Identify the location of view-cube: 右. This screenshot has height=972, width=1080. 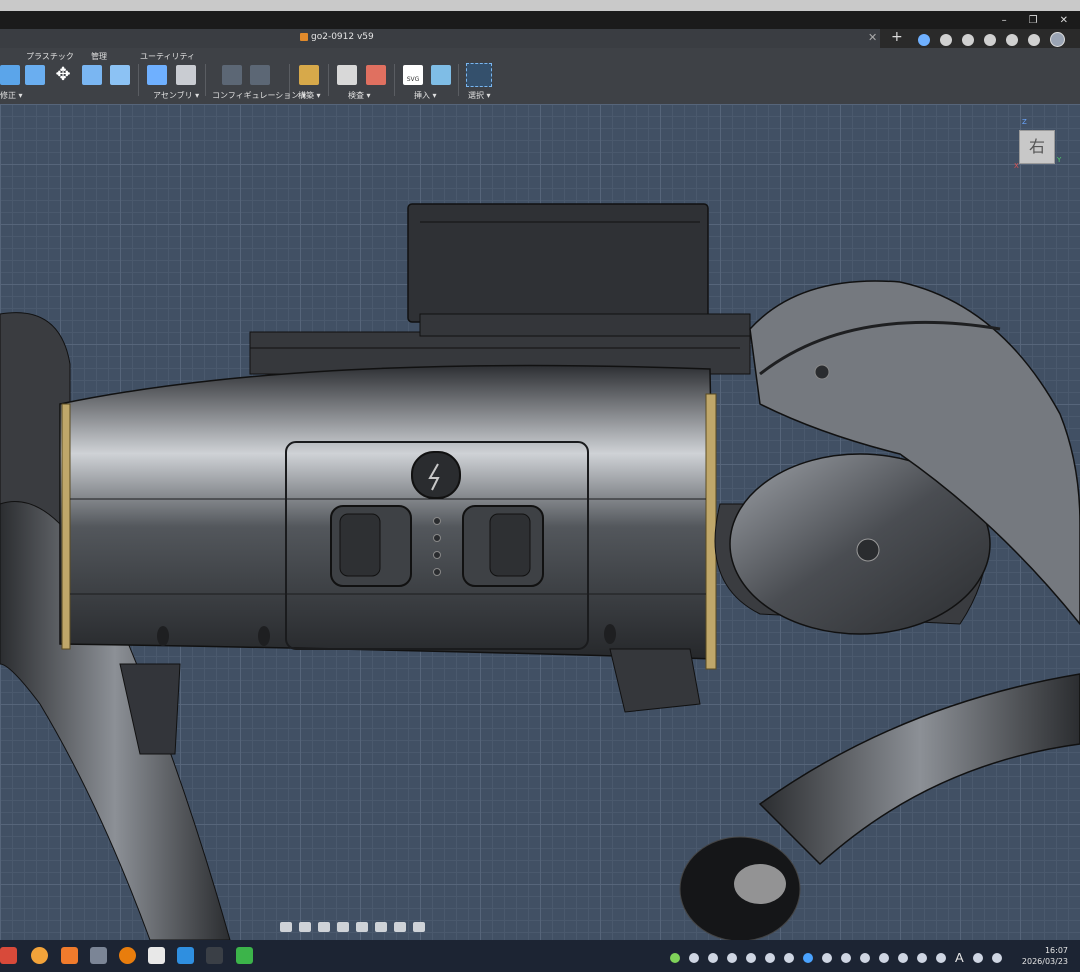
(1037, 147).